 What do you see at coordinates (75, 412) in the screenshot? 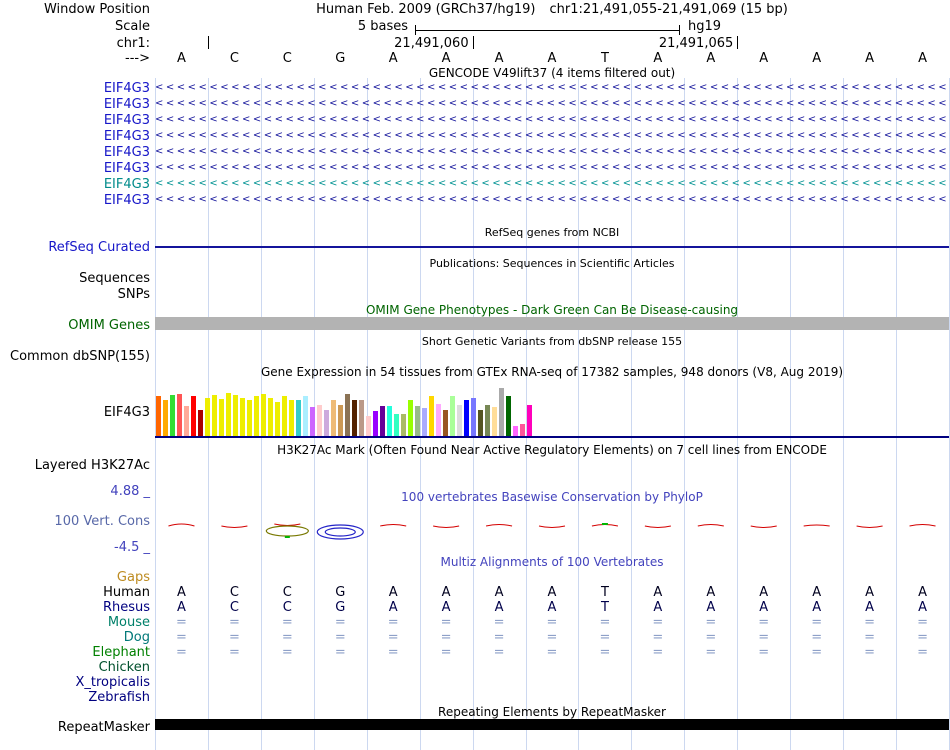
I see `gtex-gene-label: EIF4G3` at bounding box center [75, 412].